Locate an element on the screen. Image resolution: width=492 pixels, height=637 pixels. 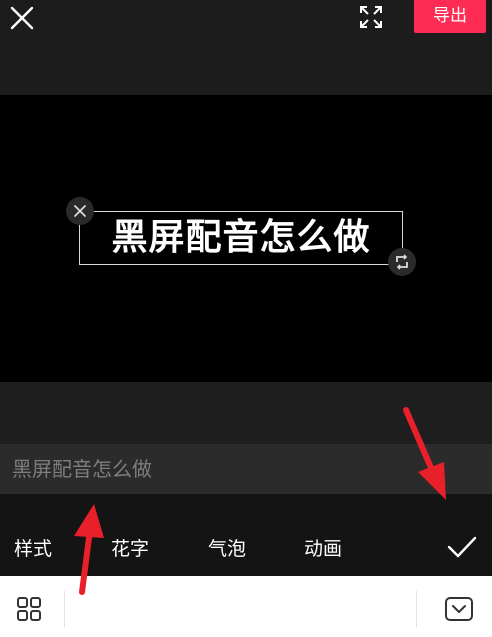
checkmark-icon is located at coordinates (462, 547).